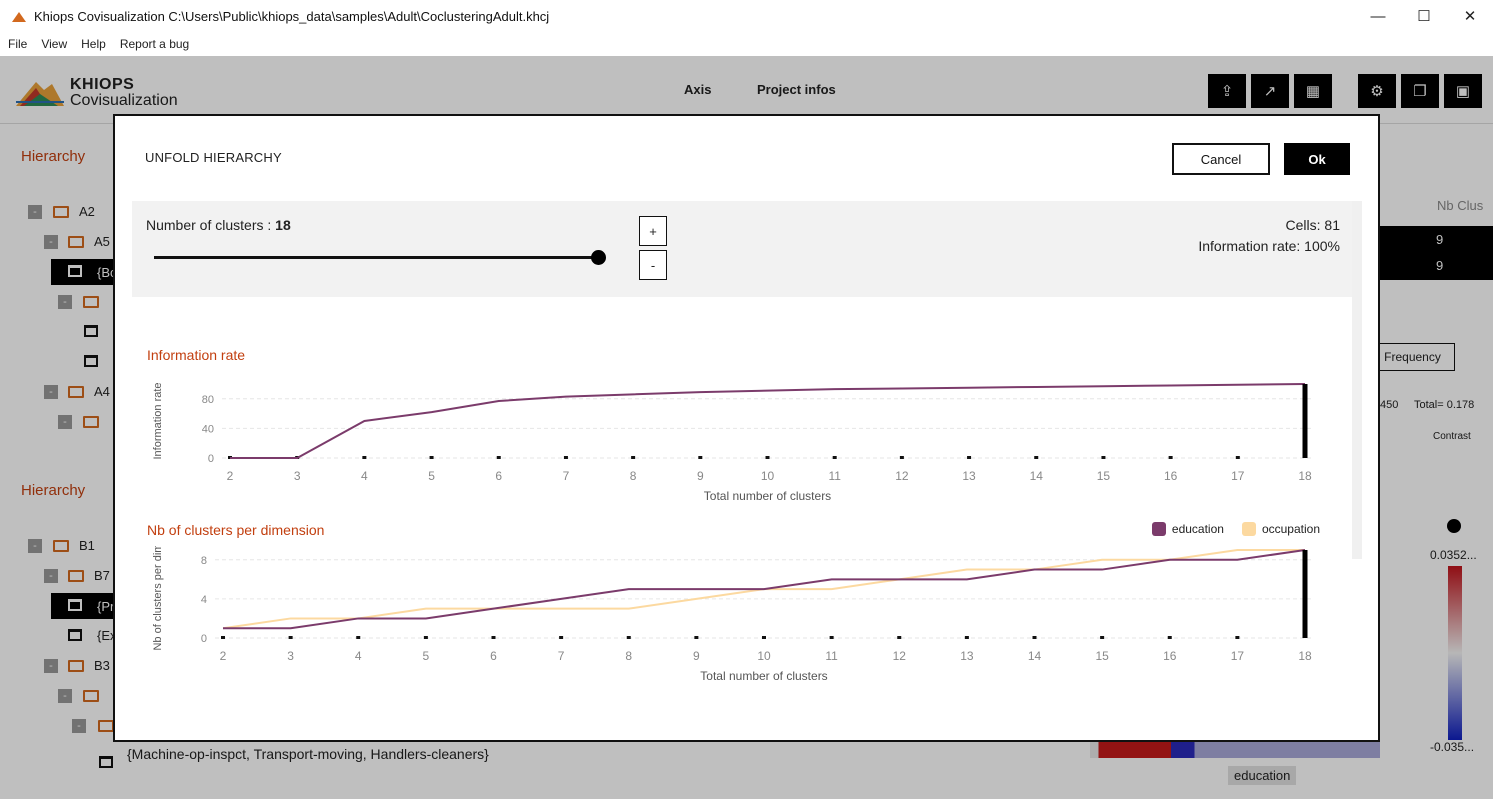  Describe the element at coordinates (204, 561) in the screenshot. I see `y-tick-label: 8` at that location.